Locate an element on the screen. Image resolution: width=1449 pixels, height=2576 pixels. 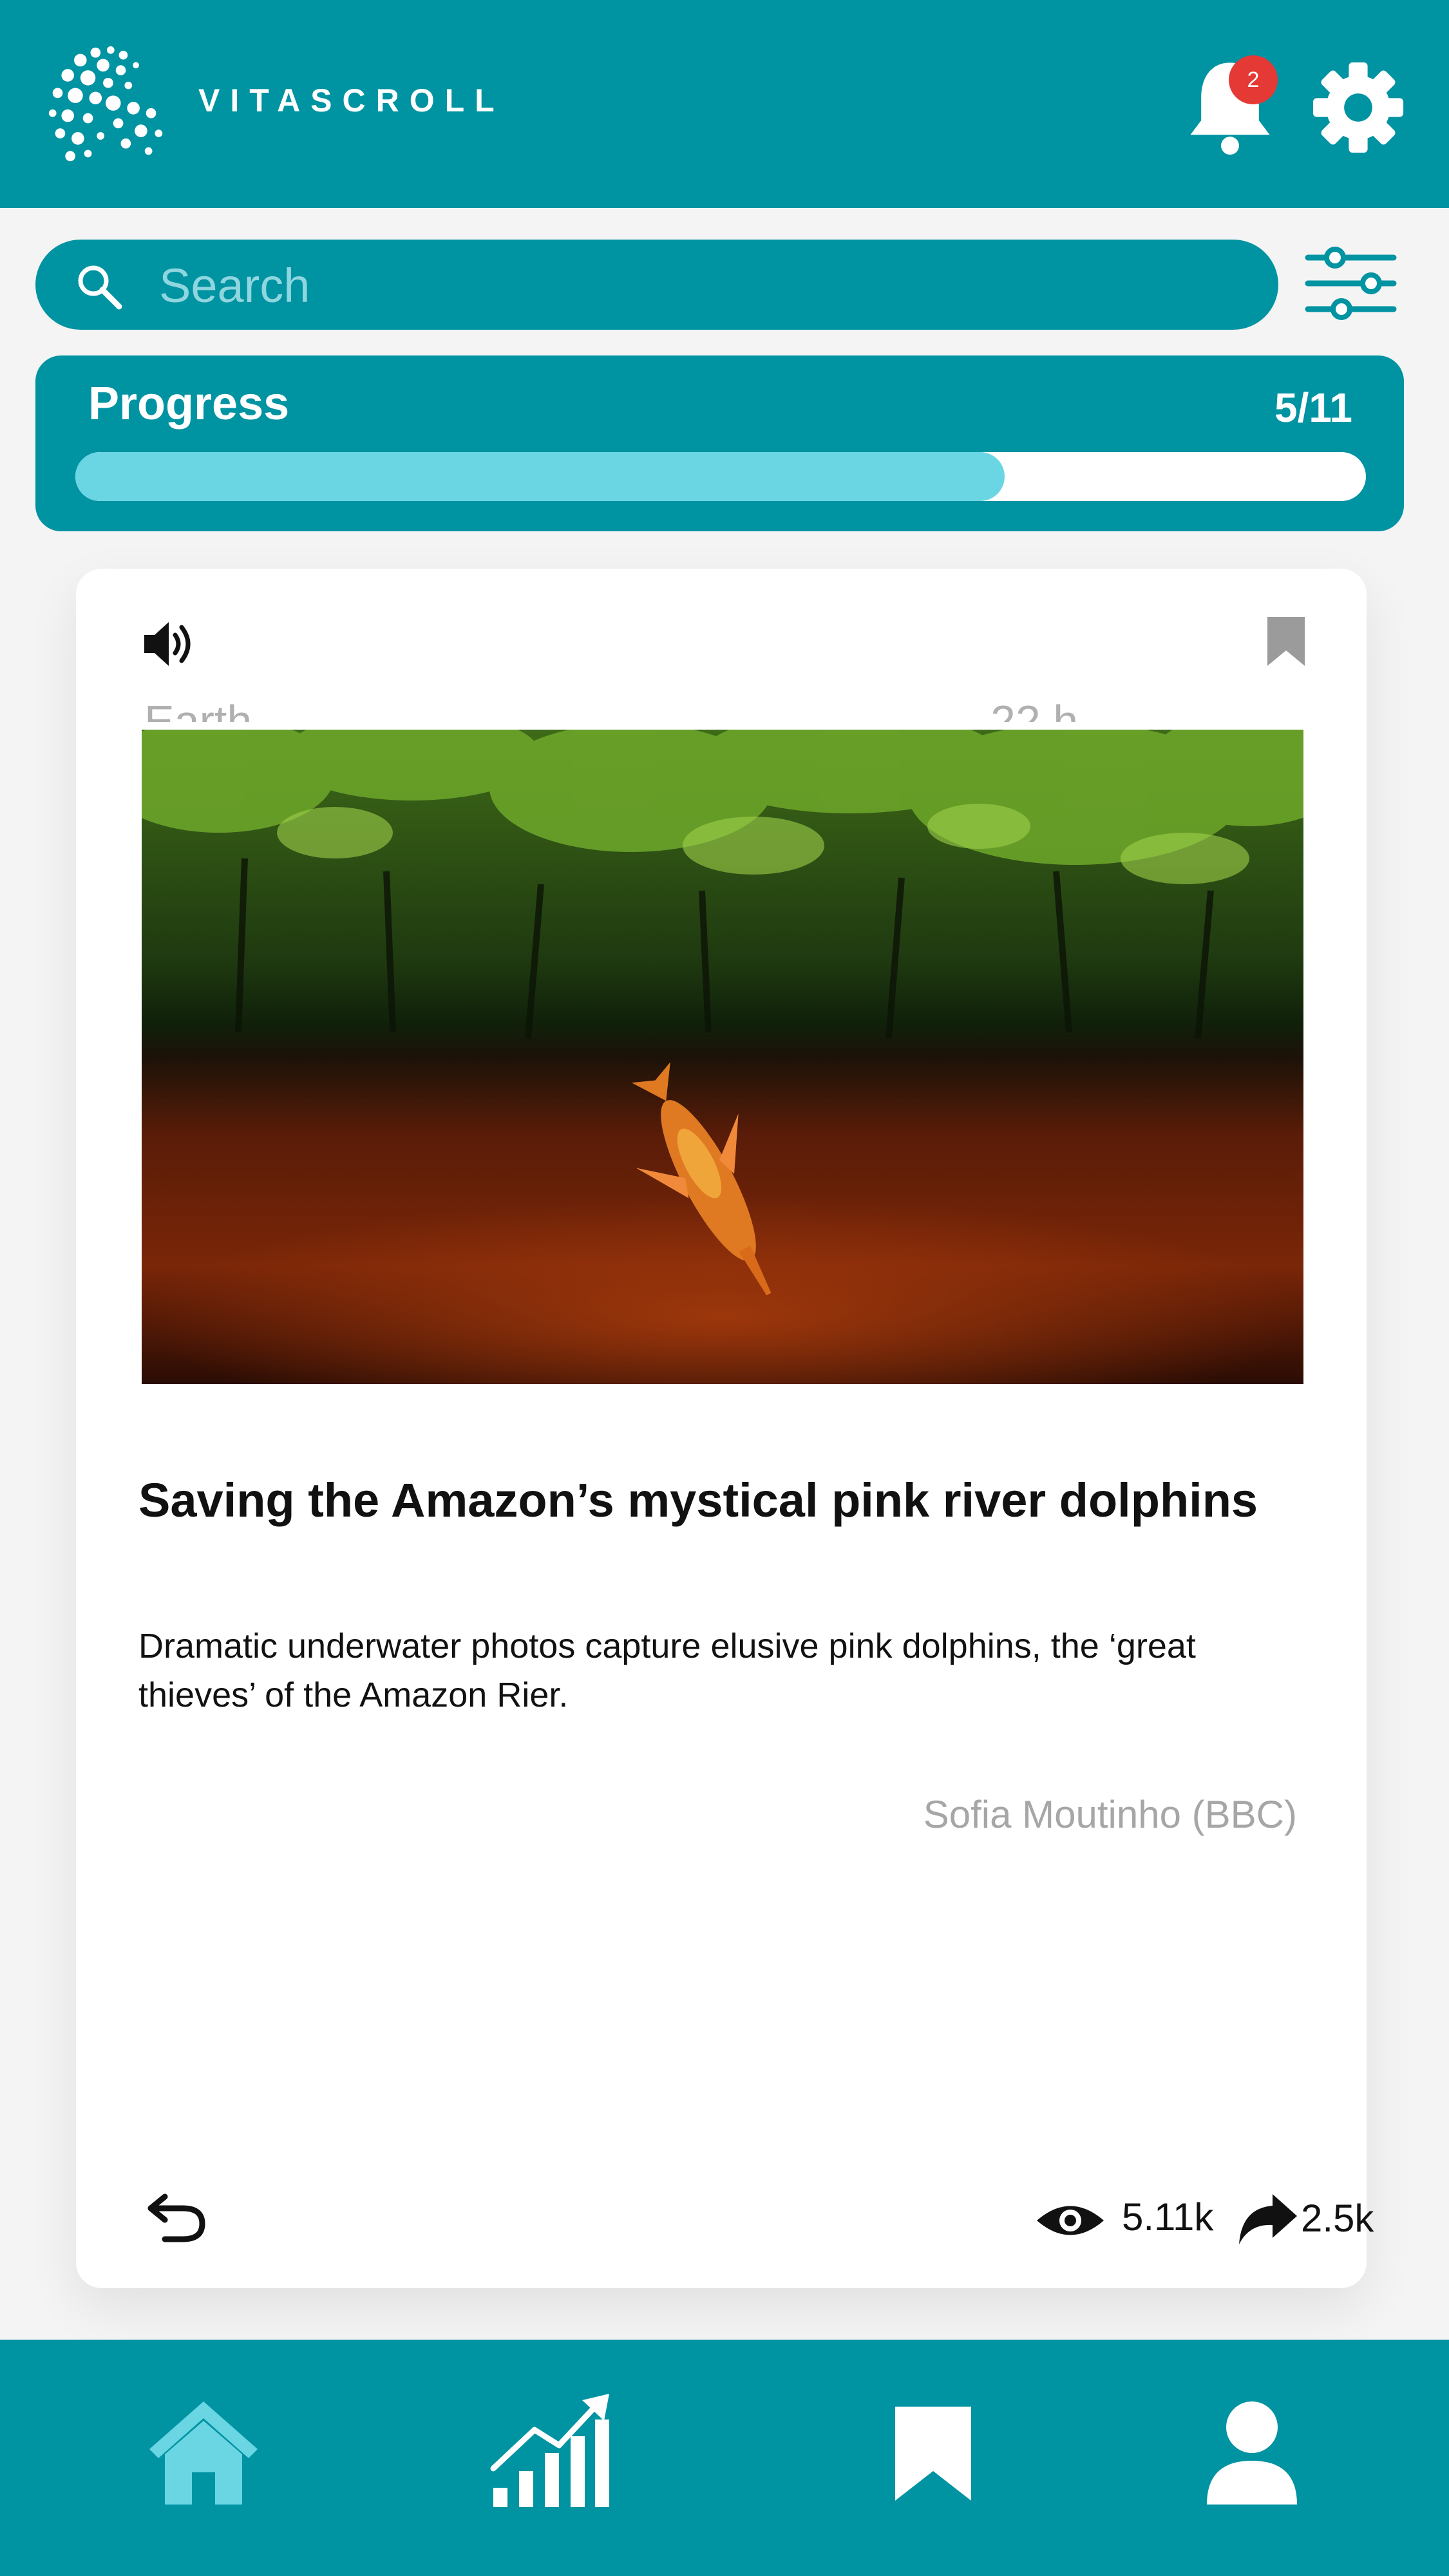
category-label: Earth is located at coordinates (198, 709).